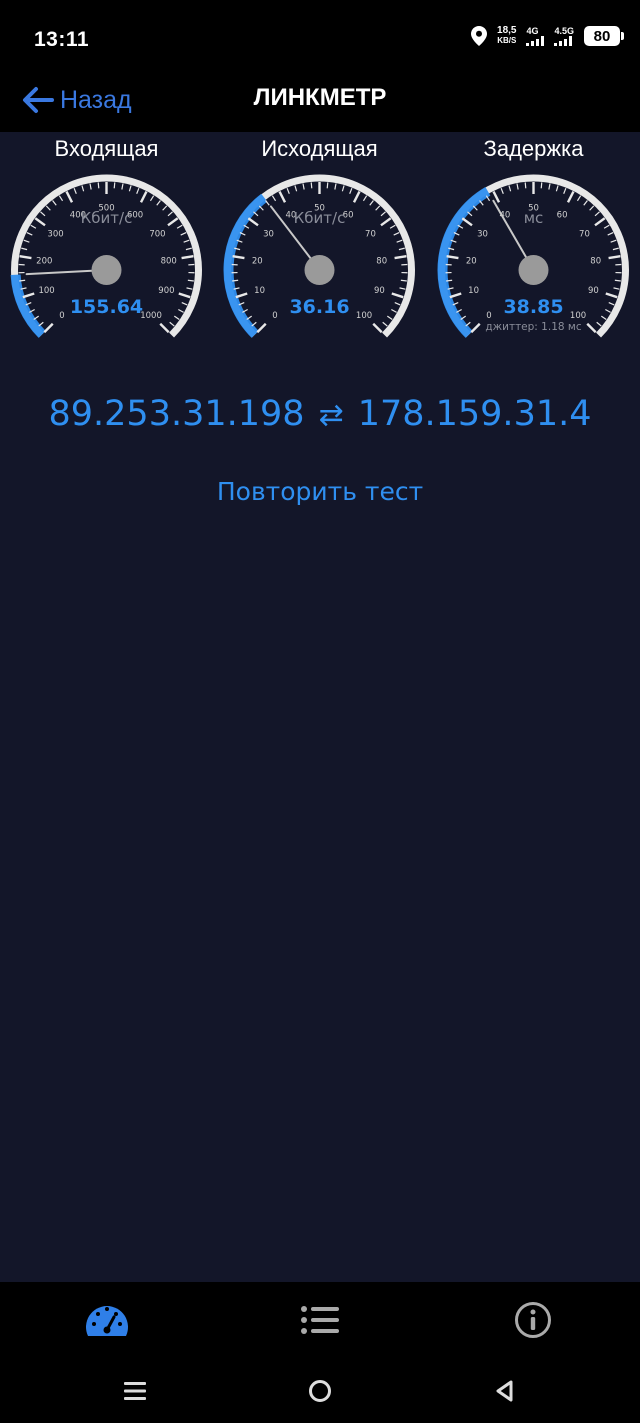 The width and height of the screenshot is (640, 1423). Describe the element at coordinates (331, 415) in the screenshot. I see `exchange-arrows-icon: ⇄` at that location.